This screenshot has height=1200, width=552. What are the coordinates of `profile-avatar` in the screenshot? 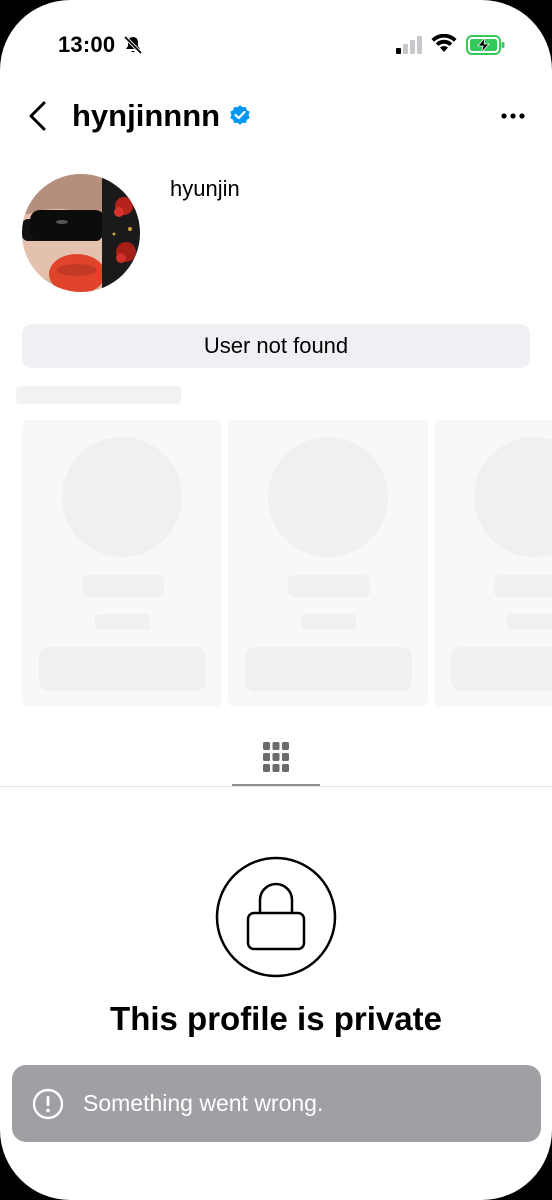 It's located at (81, 233).